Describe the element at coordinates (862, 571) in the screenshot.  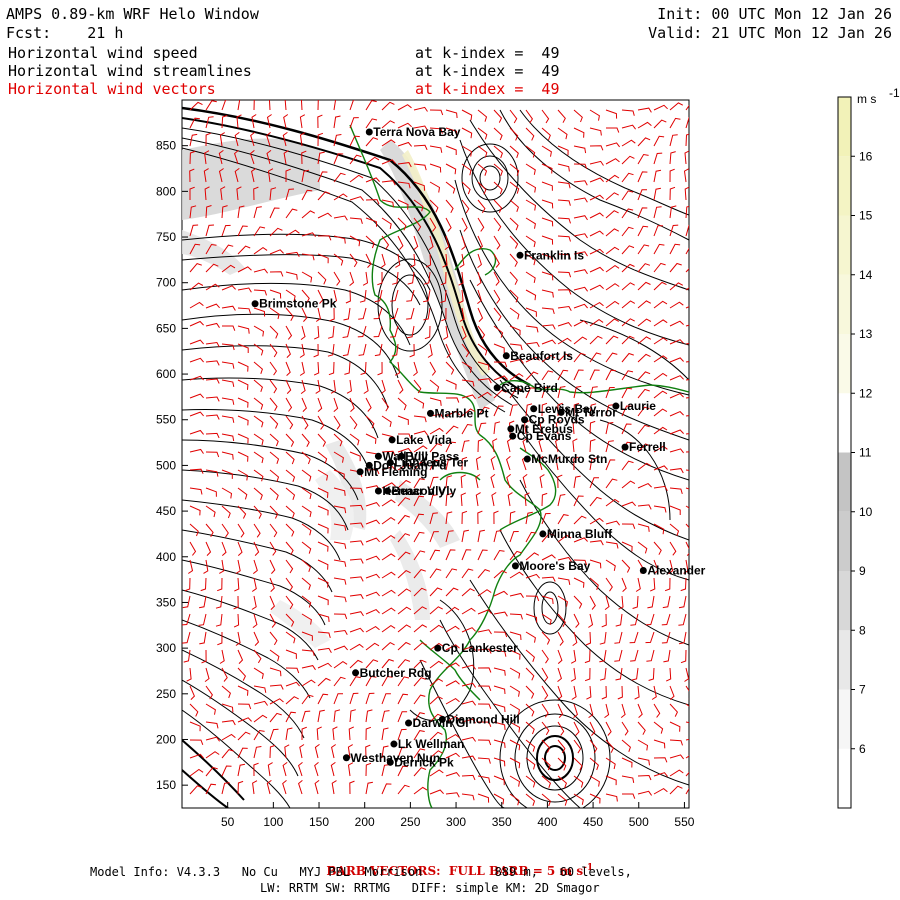
I see `colorbar-tick-label: 9` at that location.